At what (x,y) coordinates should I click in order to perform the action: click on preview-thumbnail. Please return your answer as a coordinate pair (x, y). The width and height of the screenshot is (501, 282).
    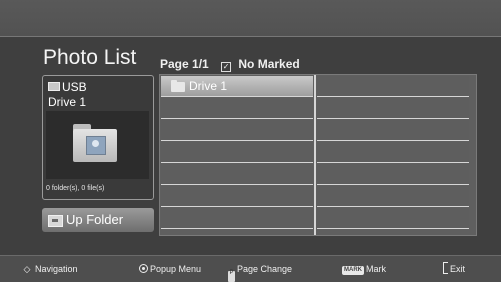
    Looking at the image, I should click on (97, 145).